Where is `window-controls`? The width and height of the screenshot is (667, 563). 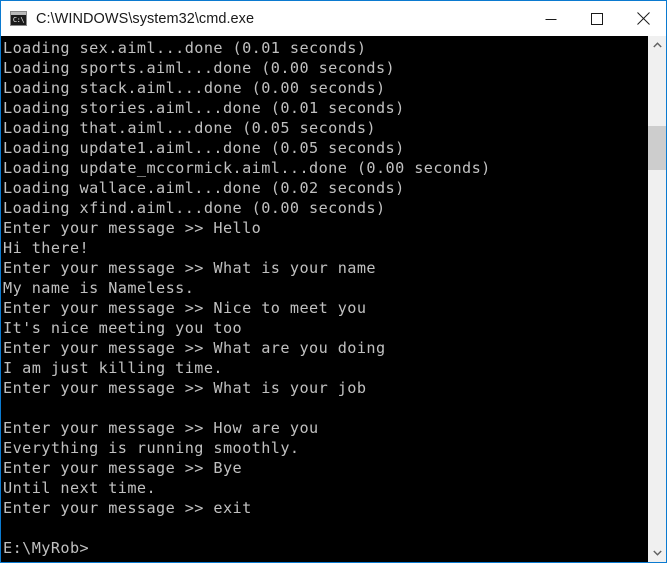
window-controls is located at coordinates (597, 18).